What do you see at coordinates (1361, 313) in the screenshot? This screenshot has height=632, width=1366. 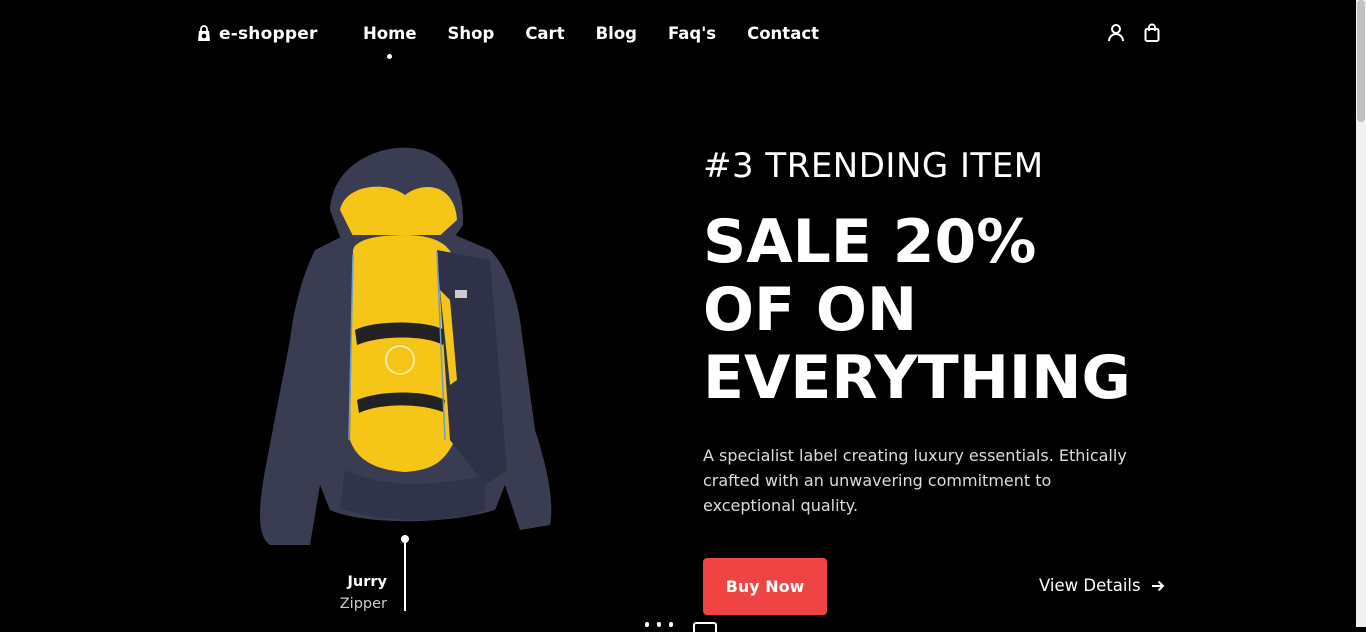 I see `page-scrollbar` at bounding box center [1361, 313].